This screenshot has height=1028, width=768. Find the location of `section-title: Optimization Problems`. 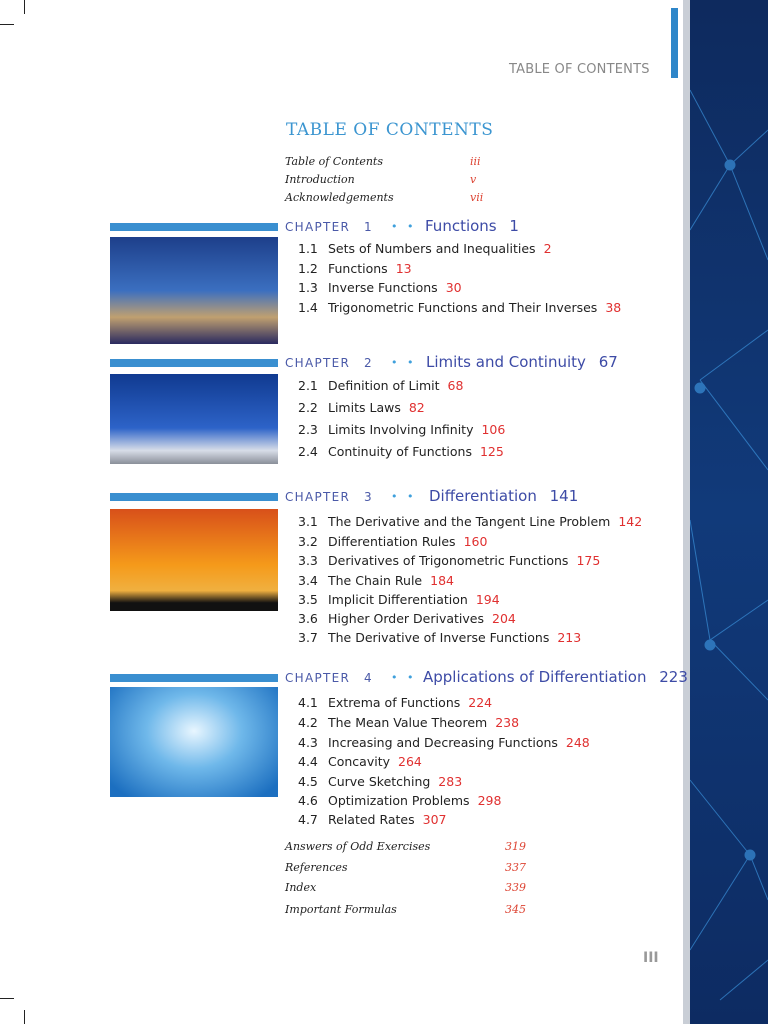

section-title: Optimization Problems is located at coordinates (399, 800).